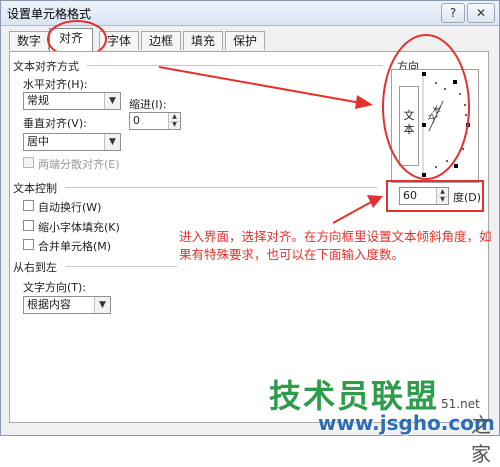 This screenshot has height=467, width=500. What do you see at coordinates (481, 439) in the screenshot?
I see `watermark-corner: 之家` at bounding box center [481, 439].